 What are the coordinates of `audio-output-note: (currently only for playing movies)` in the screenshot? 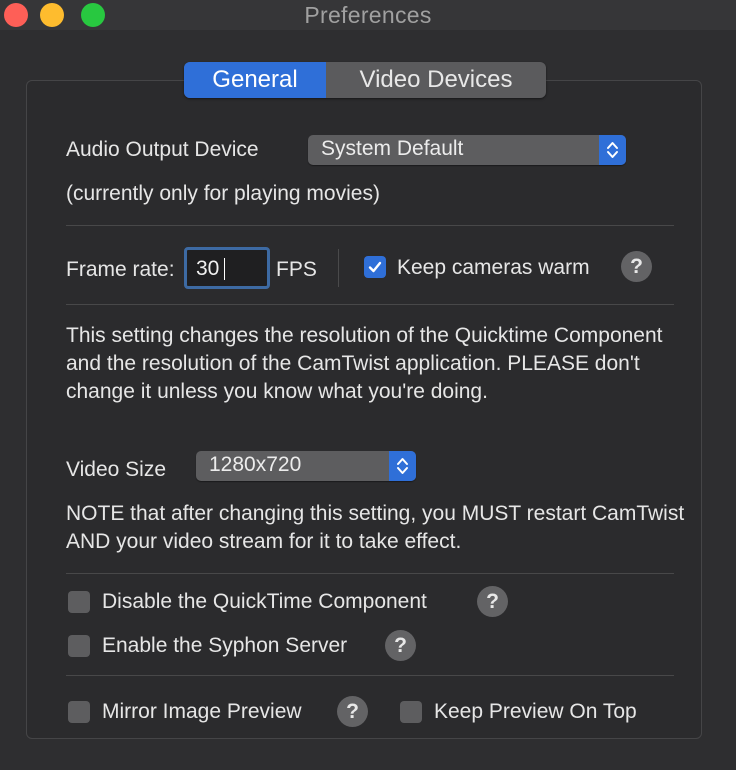 It's located at (223, 193).